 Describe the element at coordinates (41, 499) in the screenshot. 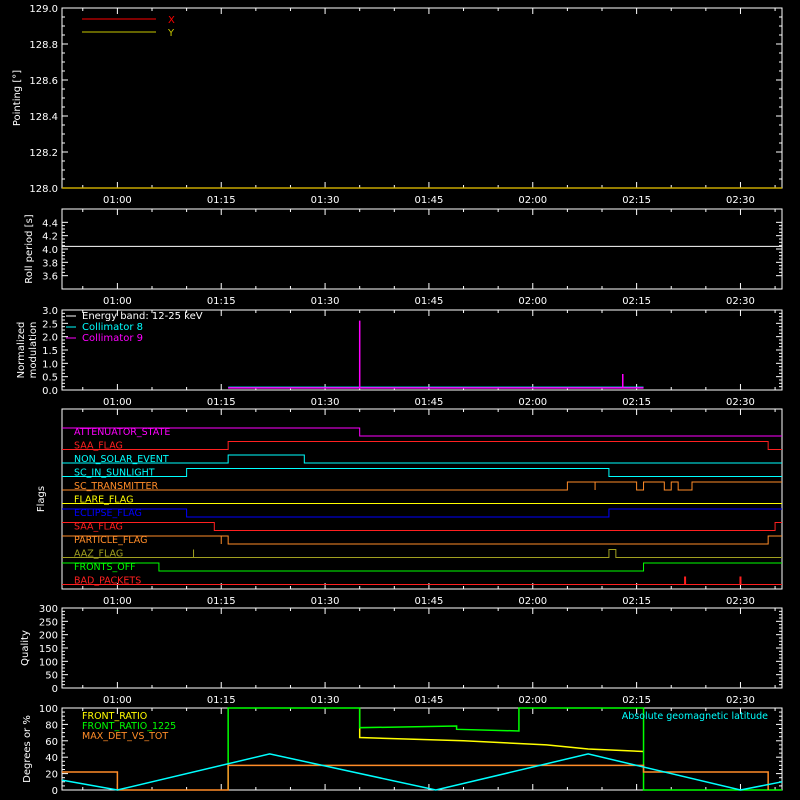

I see `flags-ylabel: Flags` at that location.